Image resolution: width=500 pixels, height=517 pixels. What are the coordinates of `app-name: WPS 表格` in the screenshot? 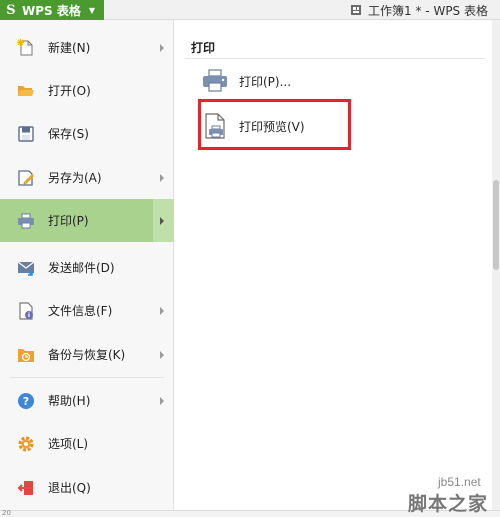 It's located at (51, 10).